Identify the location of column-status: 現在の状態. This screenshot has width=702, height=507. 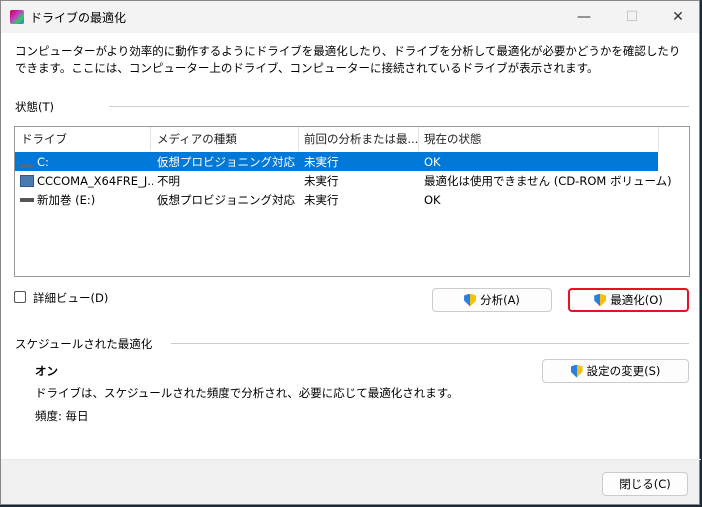
(453, 139).